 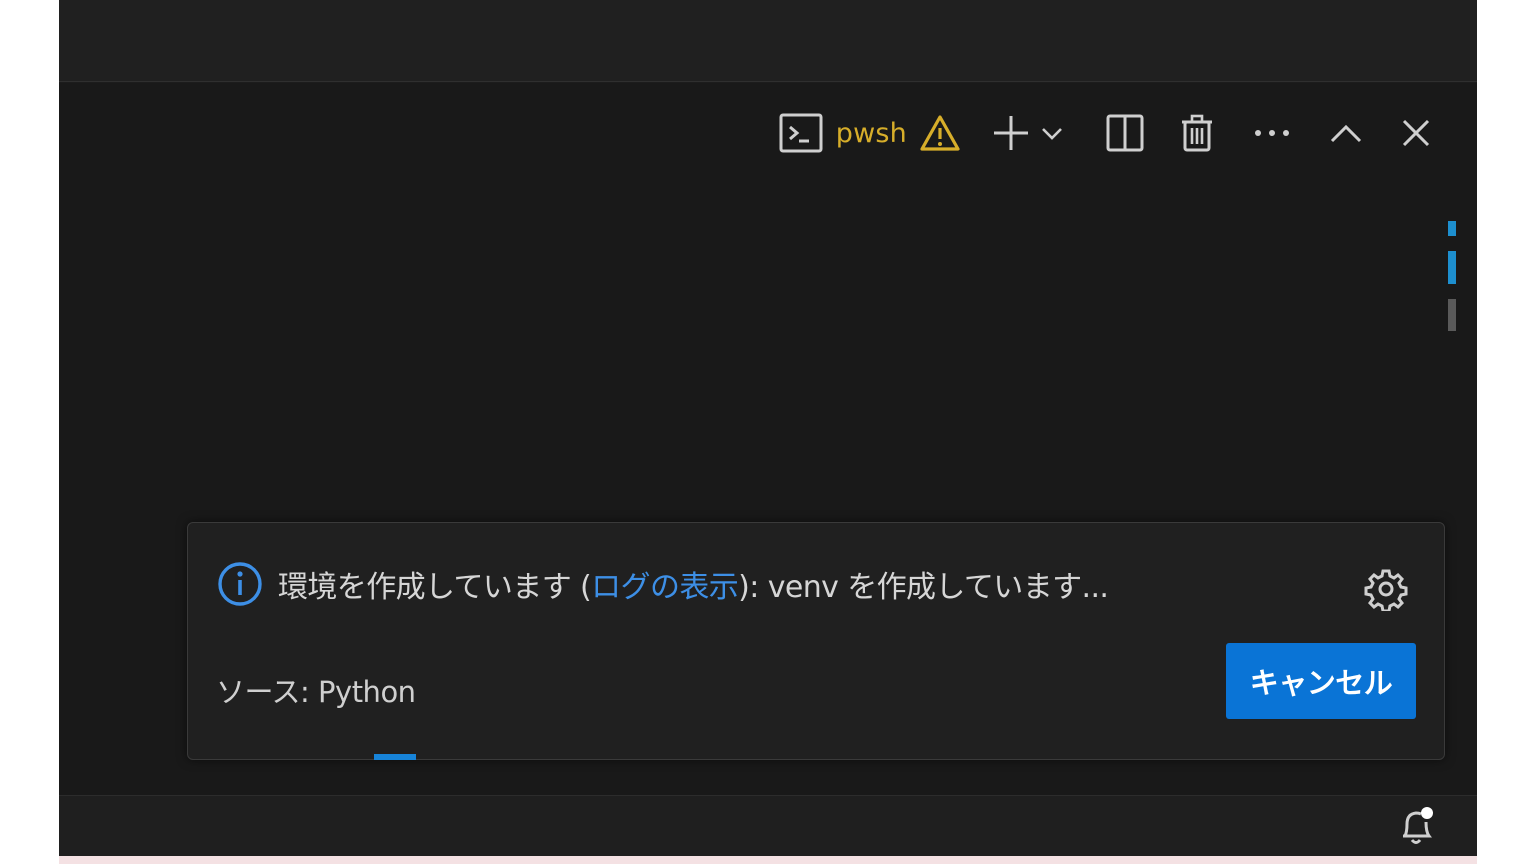 I want to click on chevron-down-icon, so click(x=1052, y=134).